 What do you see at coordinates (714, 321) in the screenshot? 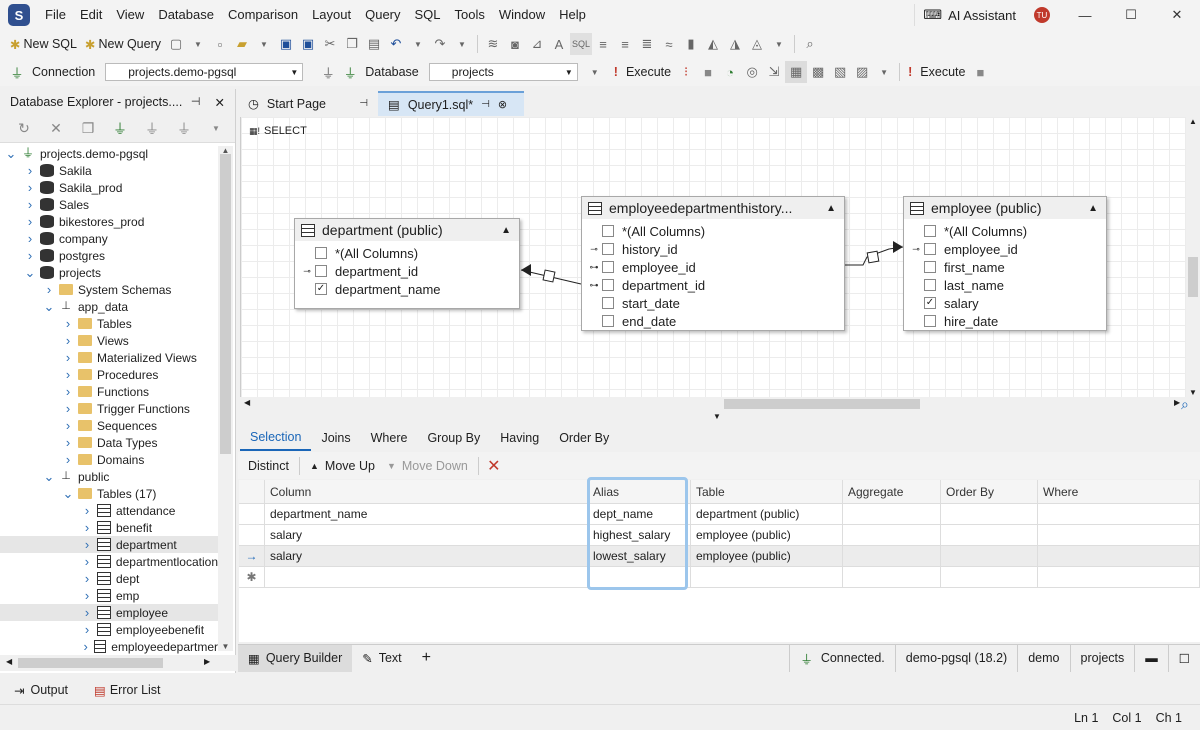
I see `entity-column-row: end_date` at bounding box center [714, 321].